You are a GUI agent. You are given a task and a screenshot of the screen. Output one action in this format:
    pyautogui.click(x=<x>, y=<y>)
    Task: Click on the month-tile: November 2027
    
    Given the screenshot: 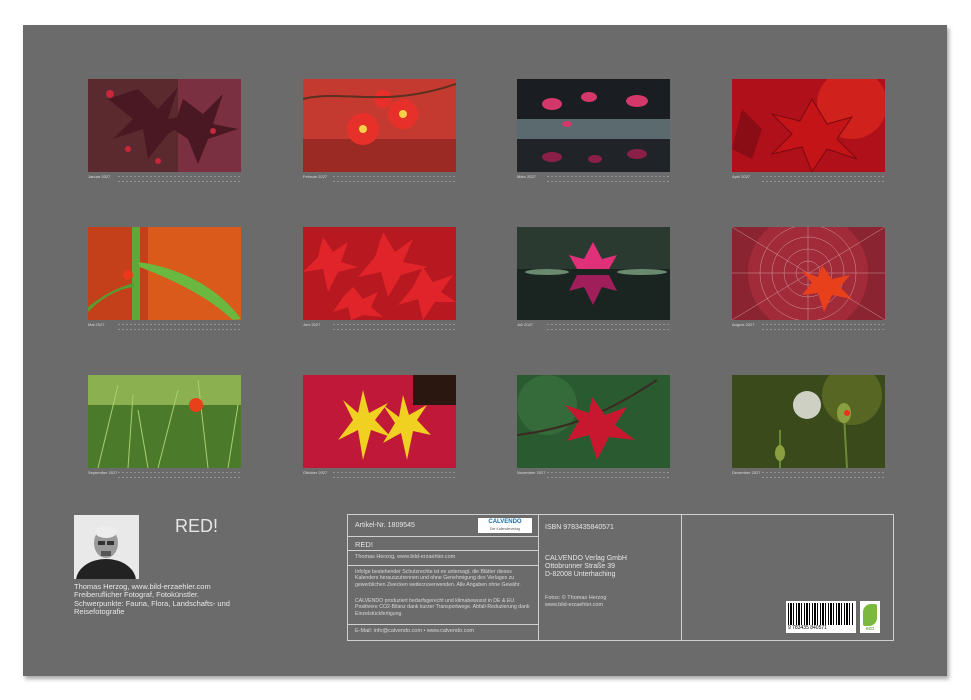 What is the action you would take?
    pyautogui.click(x=593, y=429)
    